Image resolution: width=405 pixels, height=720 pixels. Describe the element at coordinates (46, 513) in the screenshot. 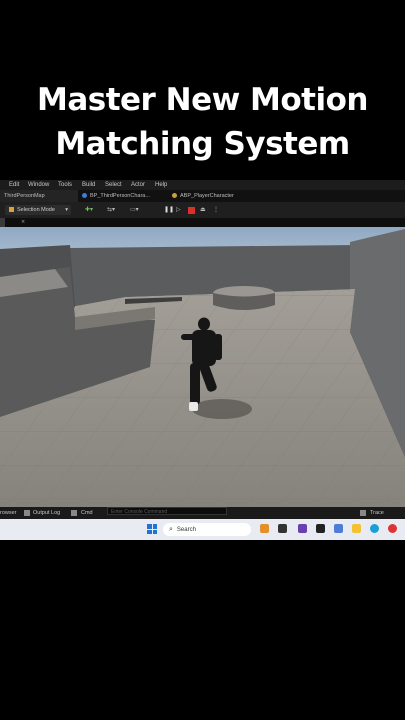

I see `output-log-button: Output Log` at that location.